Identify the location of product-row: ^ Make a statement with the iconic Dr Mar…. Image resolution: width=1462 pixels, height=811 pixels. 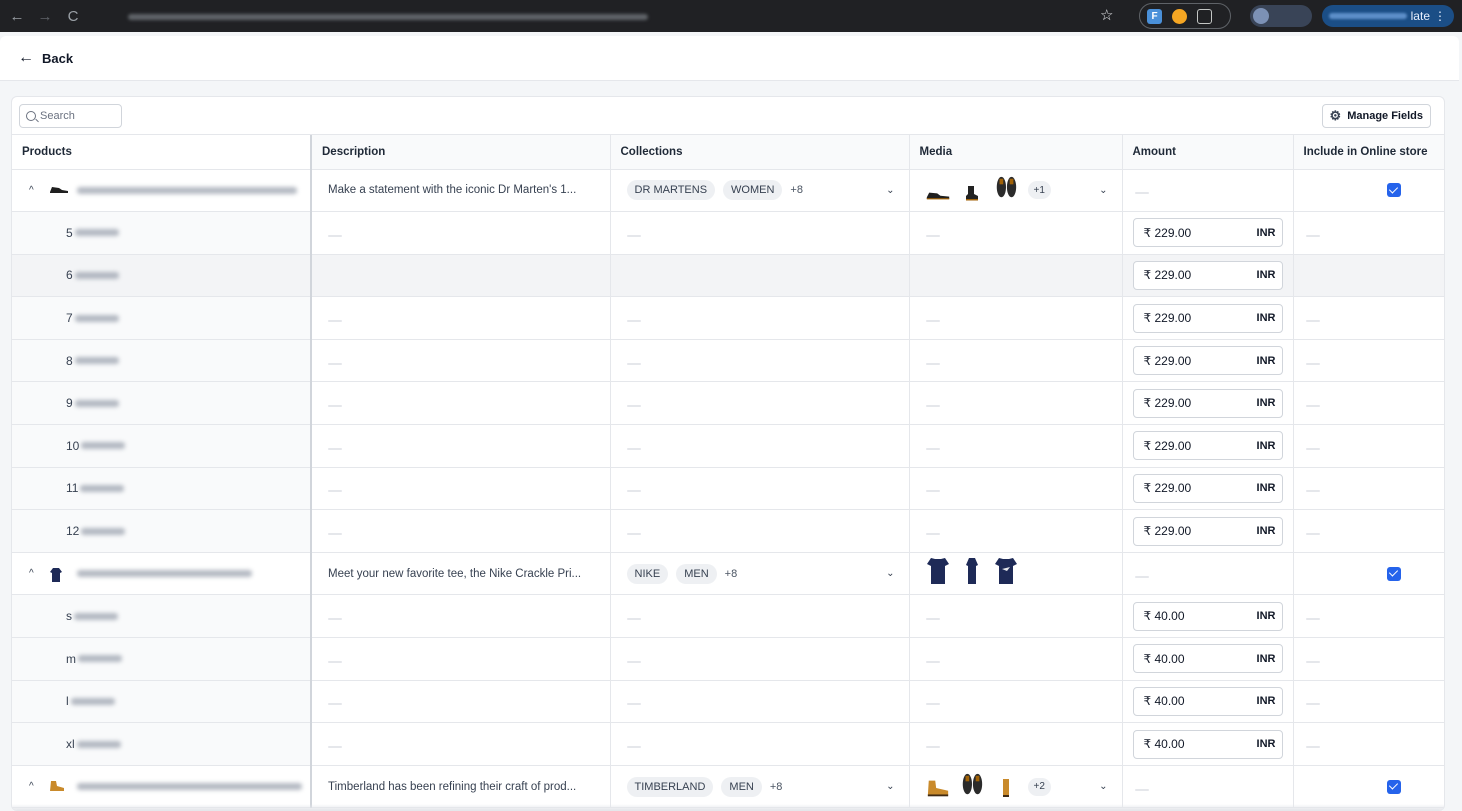
(728, 191).